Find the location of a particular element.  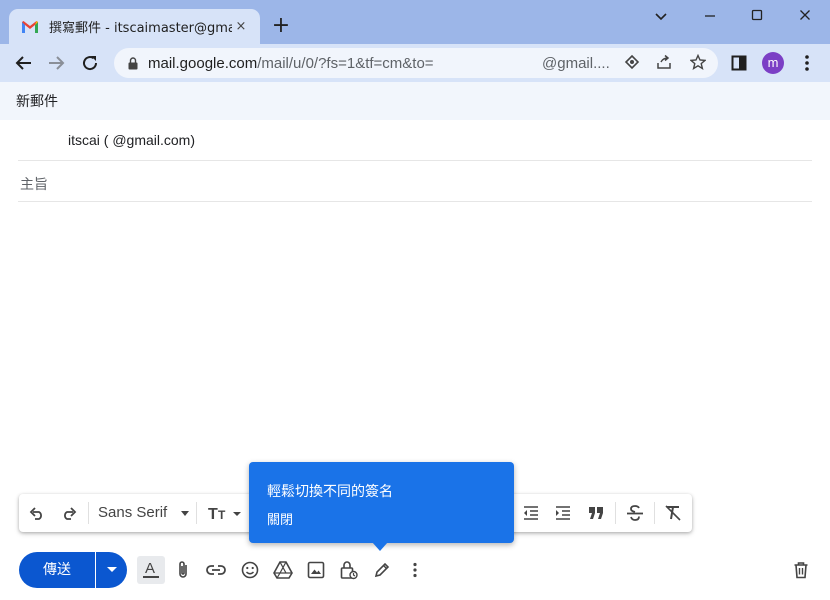

tab-search-icon is located at coordinates (661, 17).